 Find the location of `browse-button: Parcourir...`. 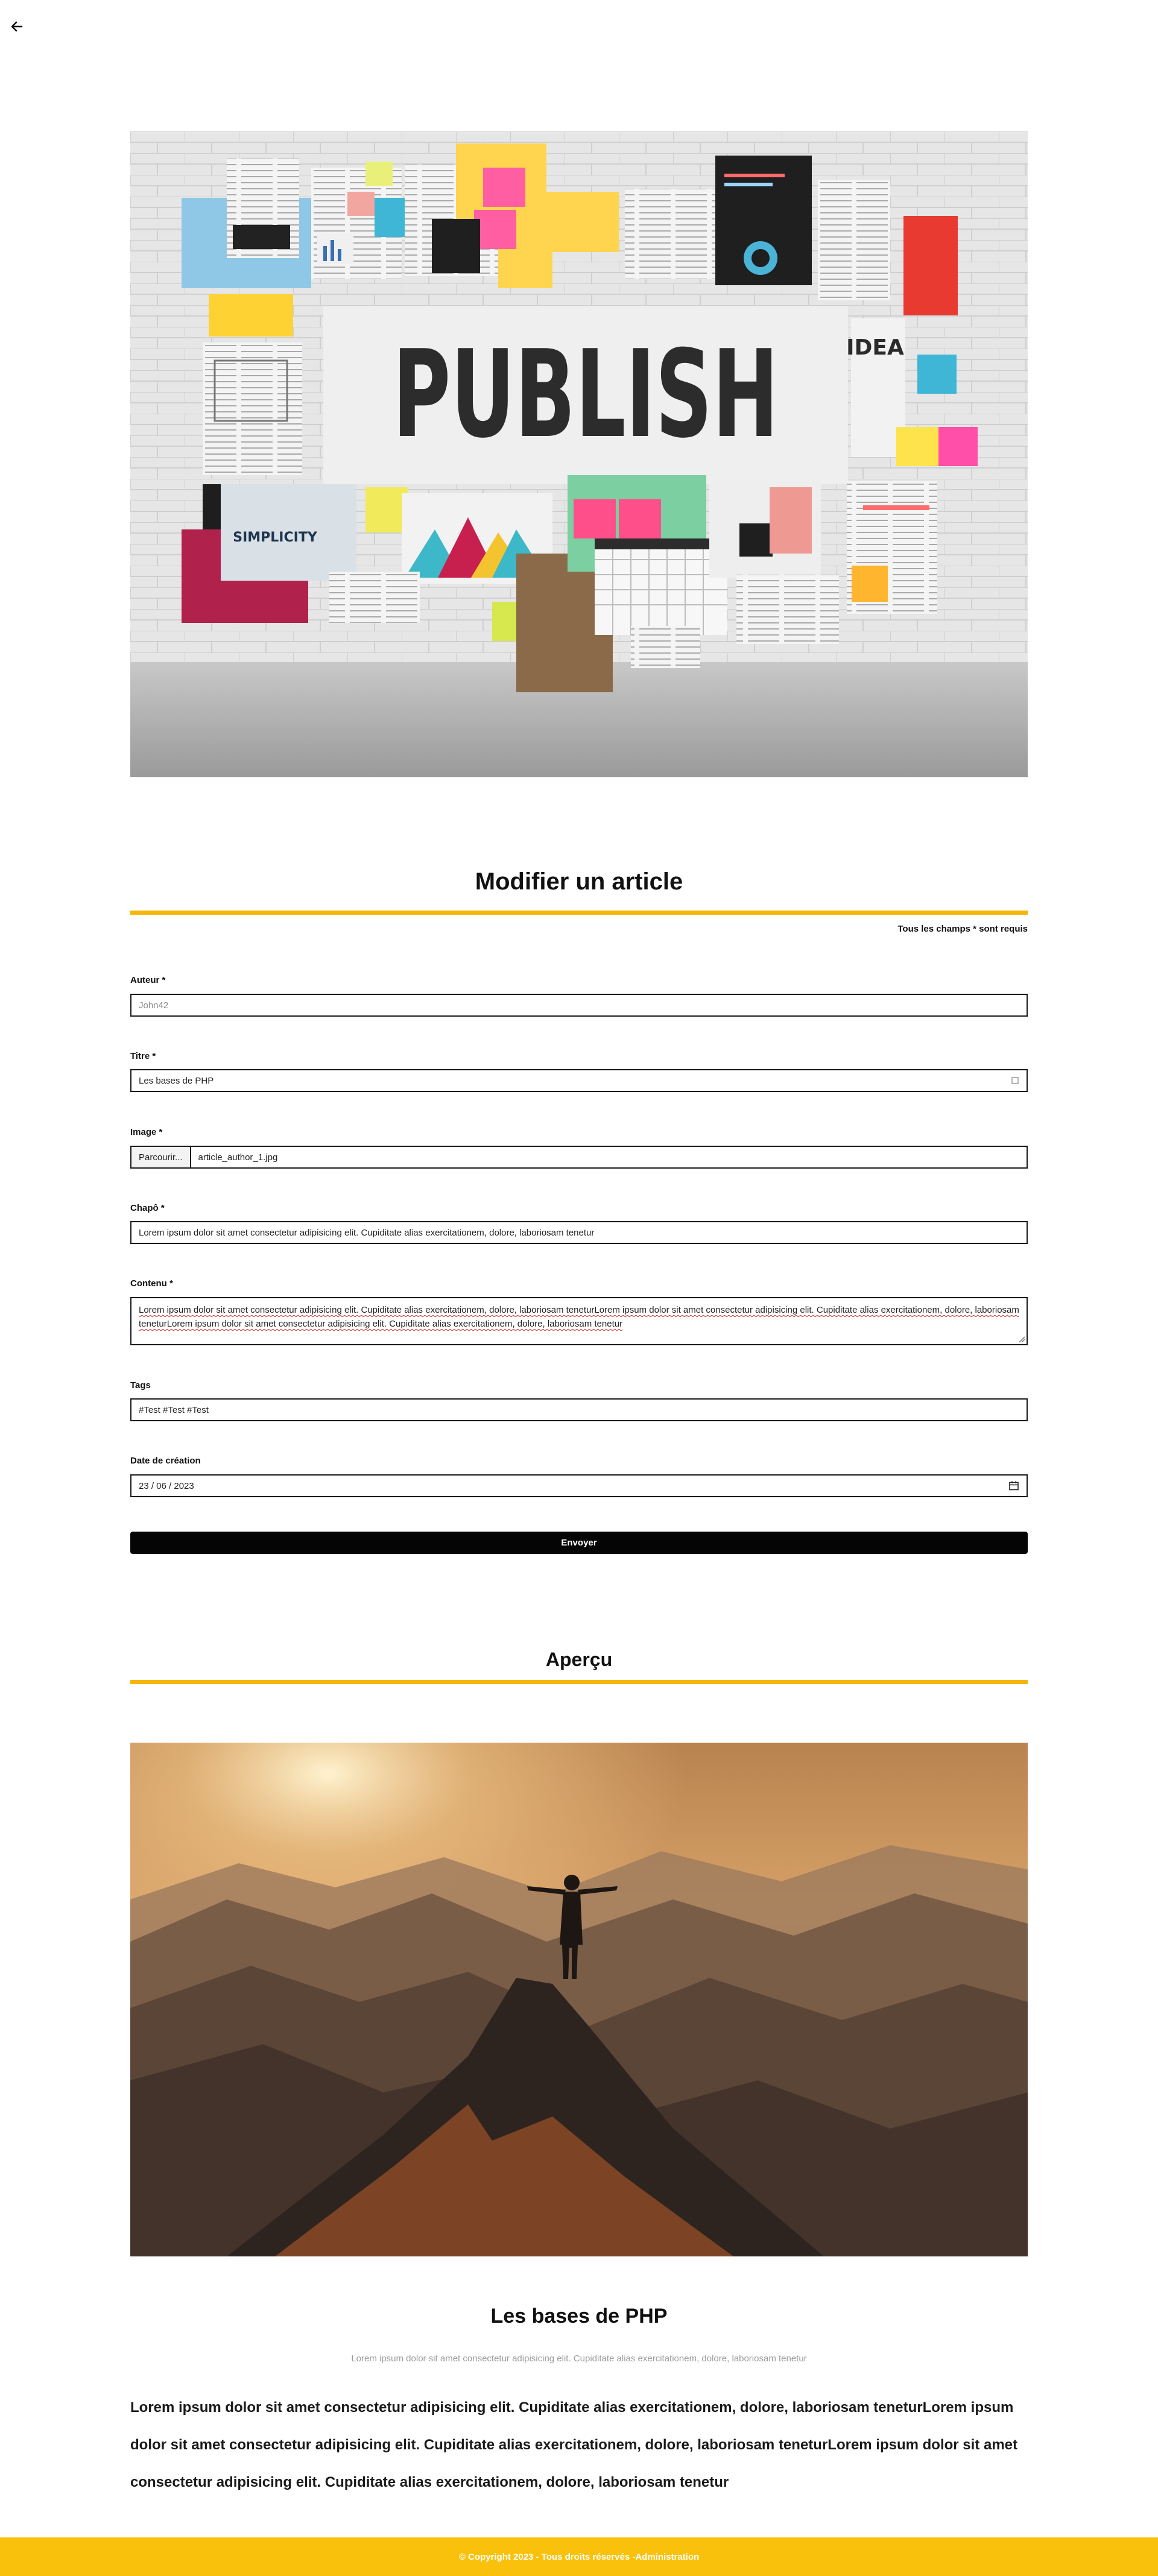

browse-button: Parcourir... is located at coordinates (161, 1157).